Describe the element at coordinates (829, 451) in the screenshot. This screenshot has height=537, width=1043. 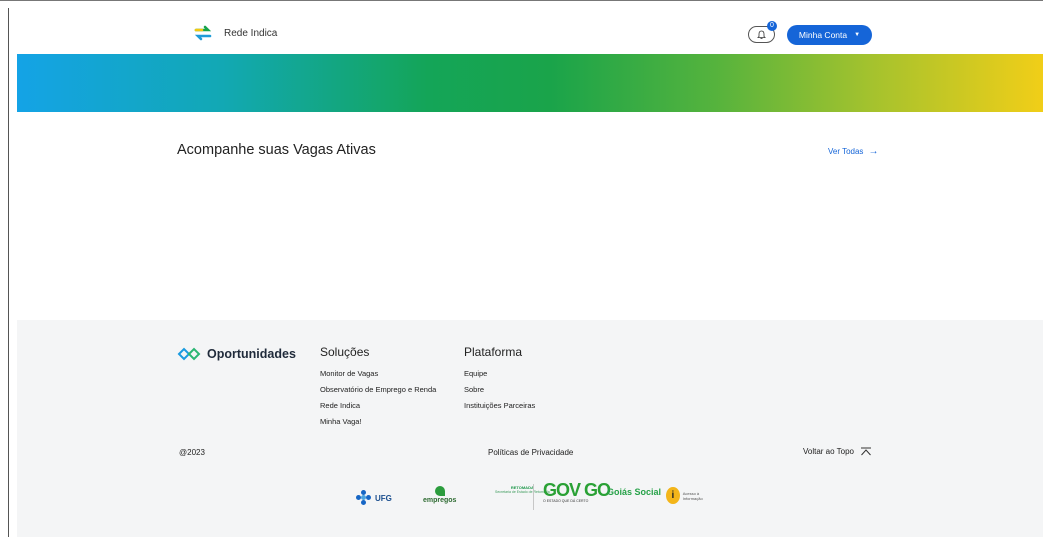
I see `back-to-top-label: Voltar ao Topo` at that location.